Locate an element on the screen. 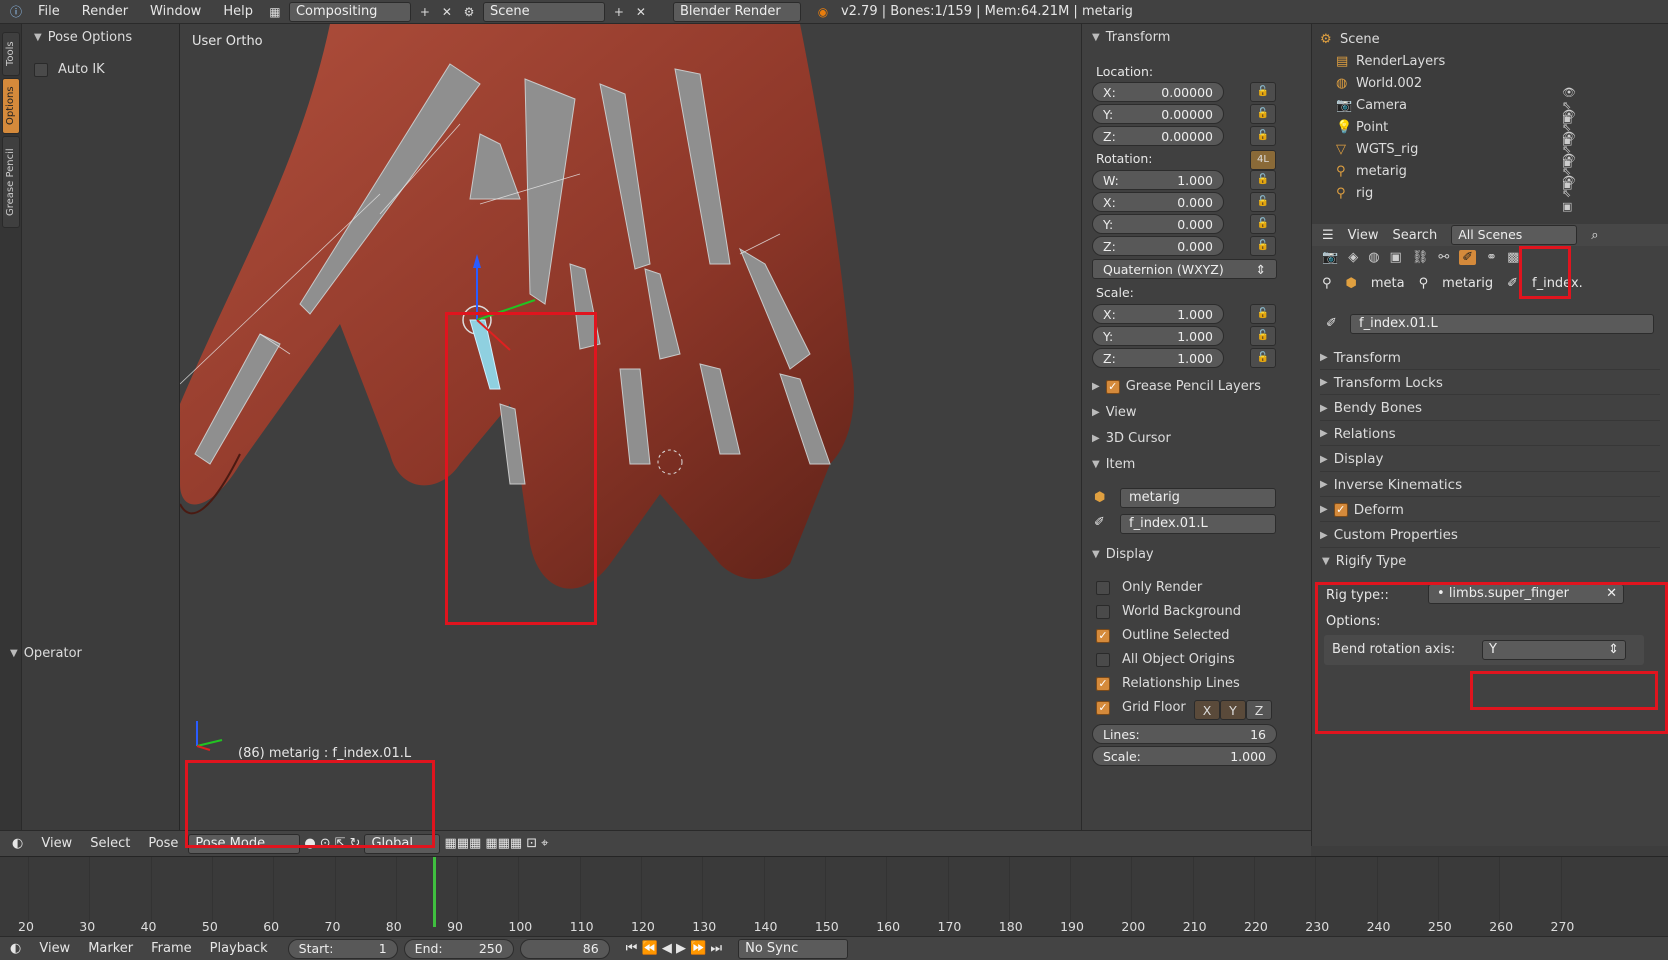 The image size is (1668, 960). scene-tab-icon: ◈ is located at coordinates (1353, 257).